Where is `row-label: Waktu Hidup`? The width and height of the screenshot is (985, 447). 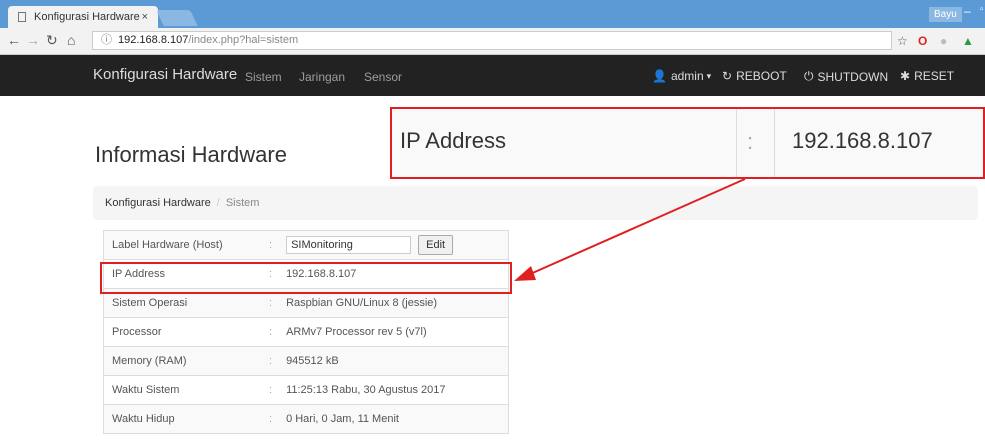 row-label: Waktu Hidup is located at coordinates (183, 419).